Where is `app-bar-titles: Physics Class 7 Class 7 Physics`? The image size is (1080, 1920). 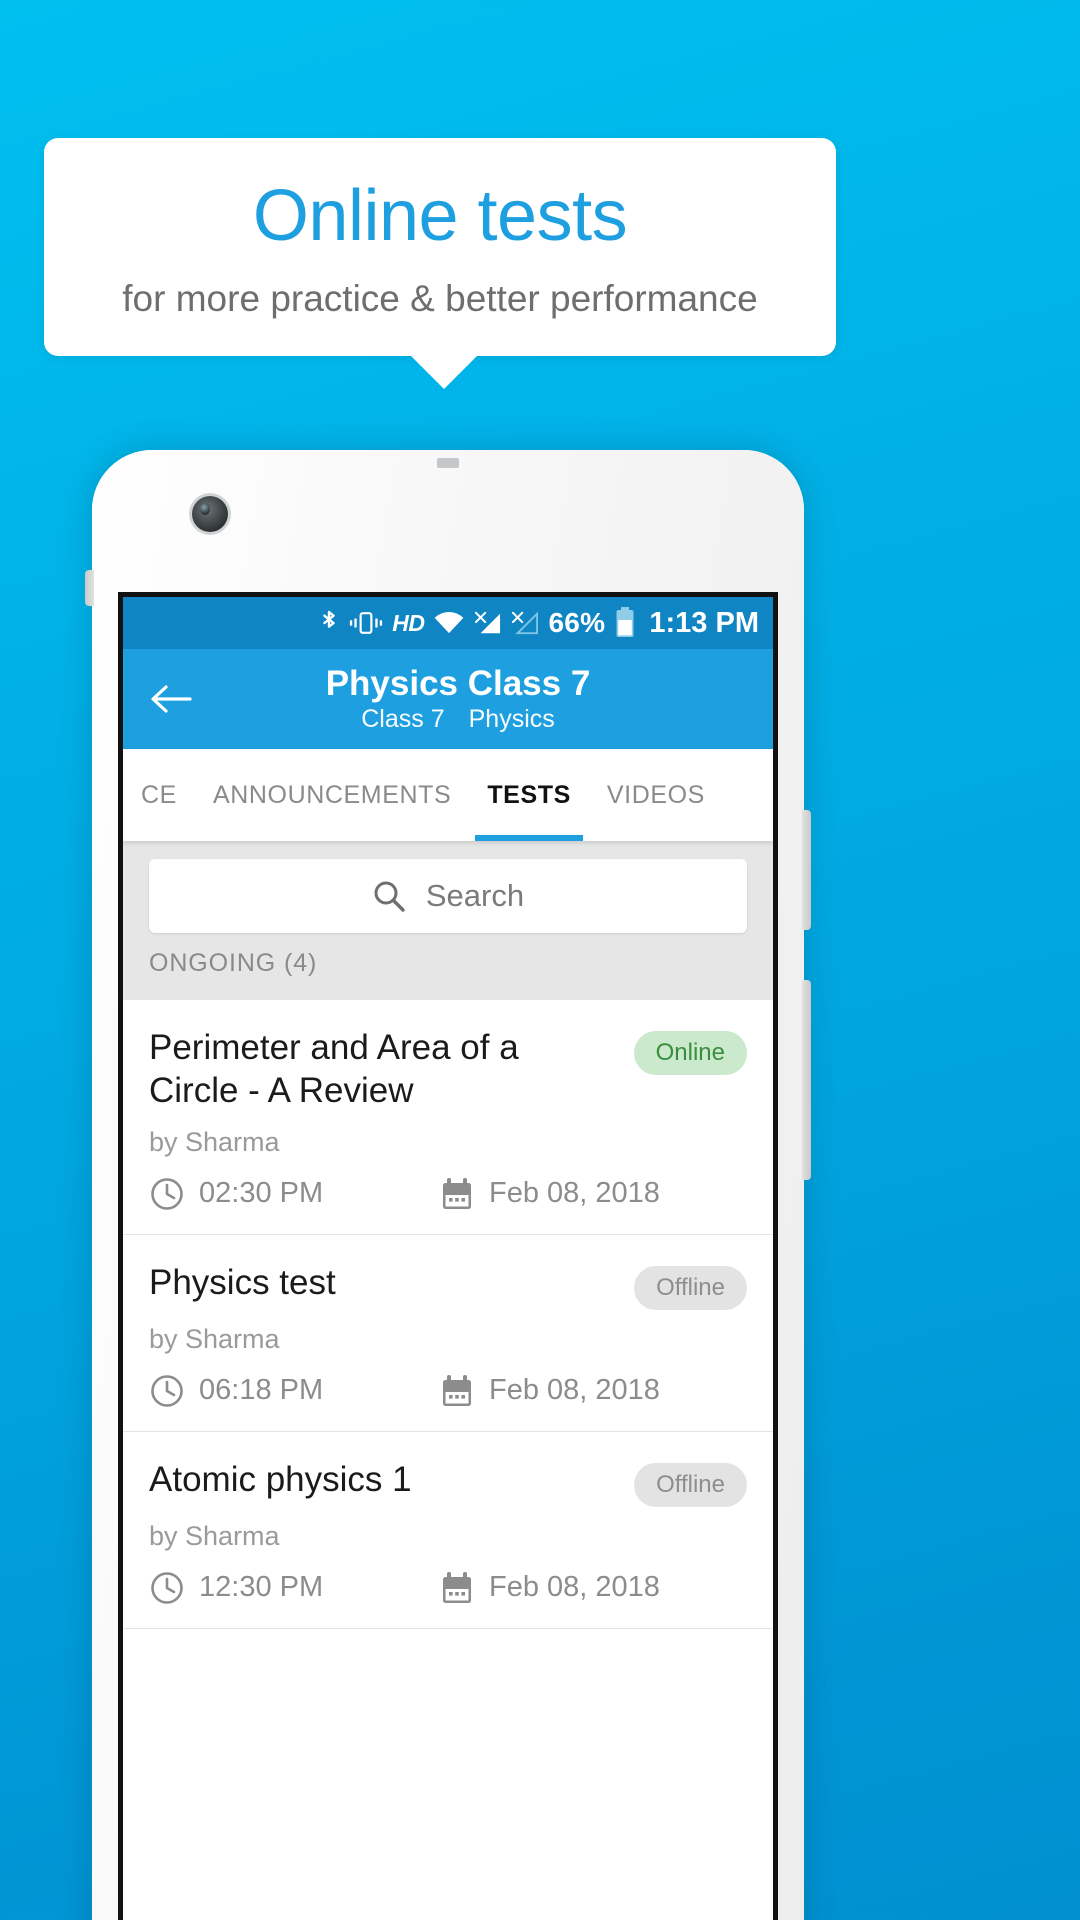
app-bar-titles: Physics Class 7 Class 7 Physics is located at coordinates (448, 699).